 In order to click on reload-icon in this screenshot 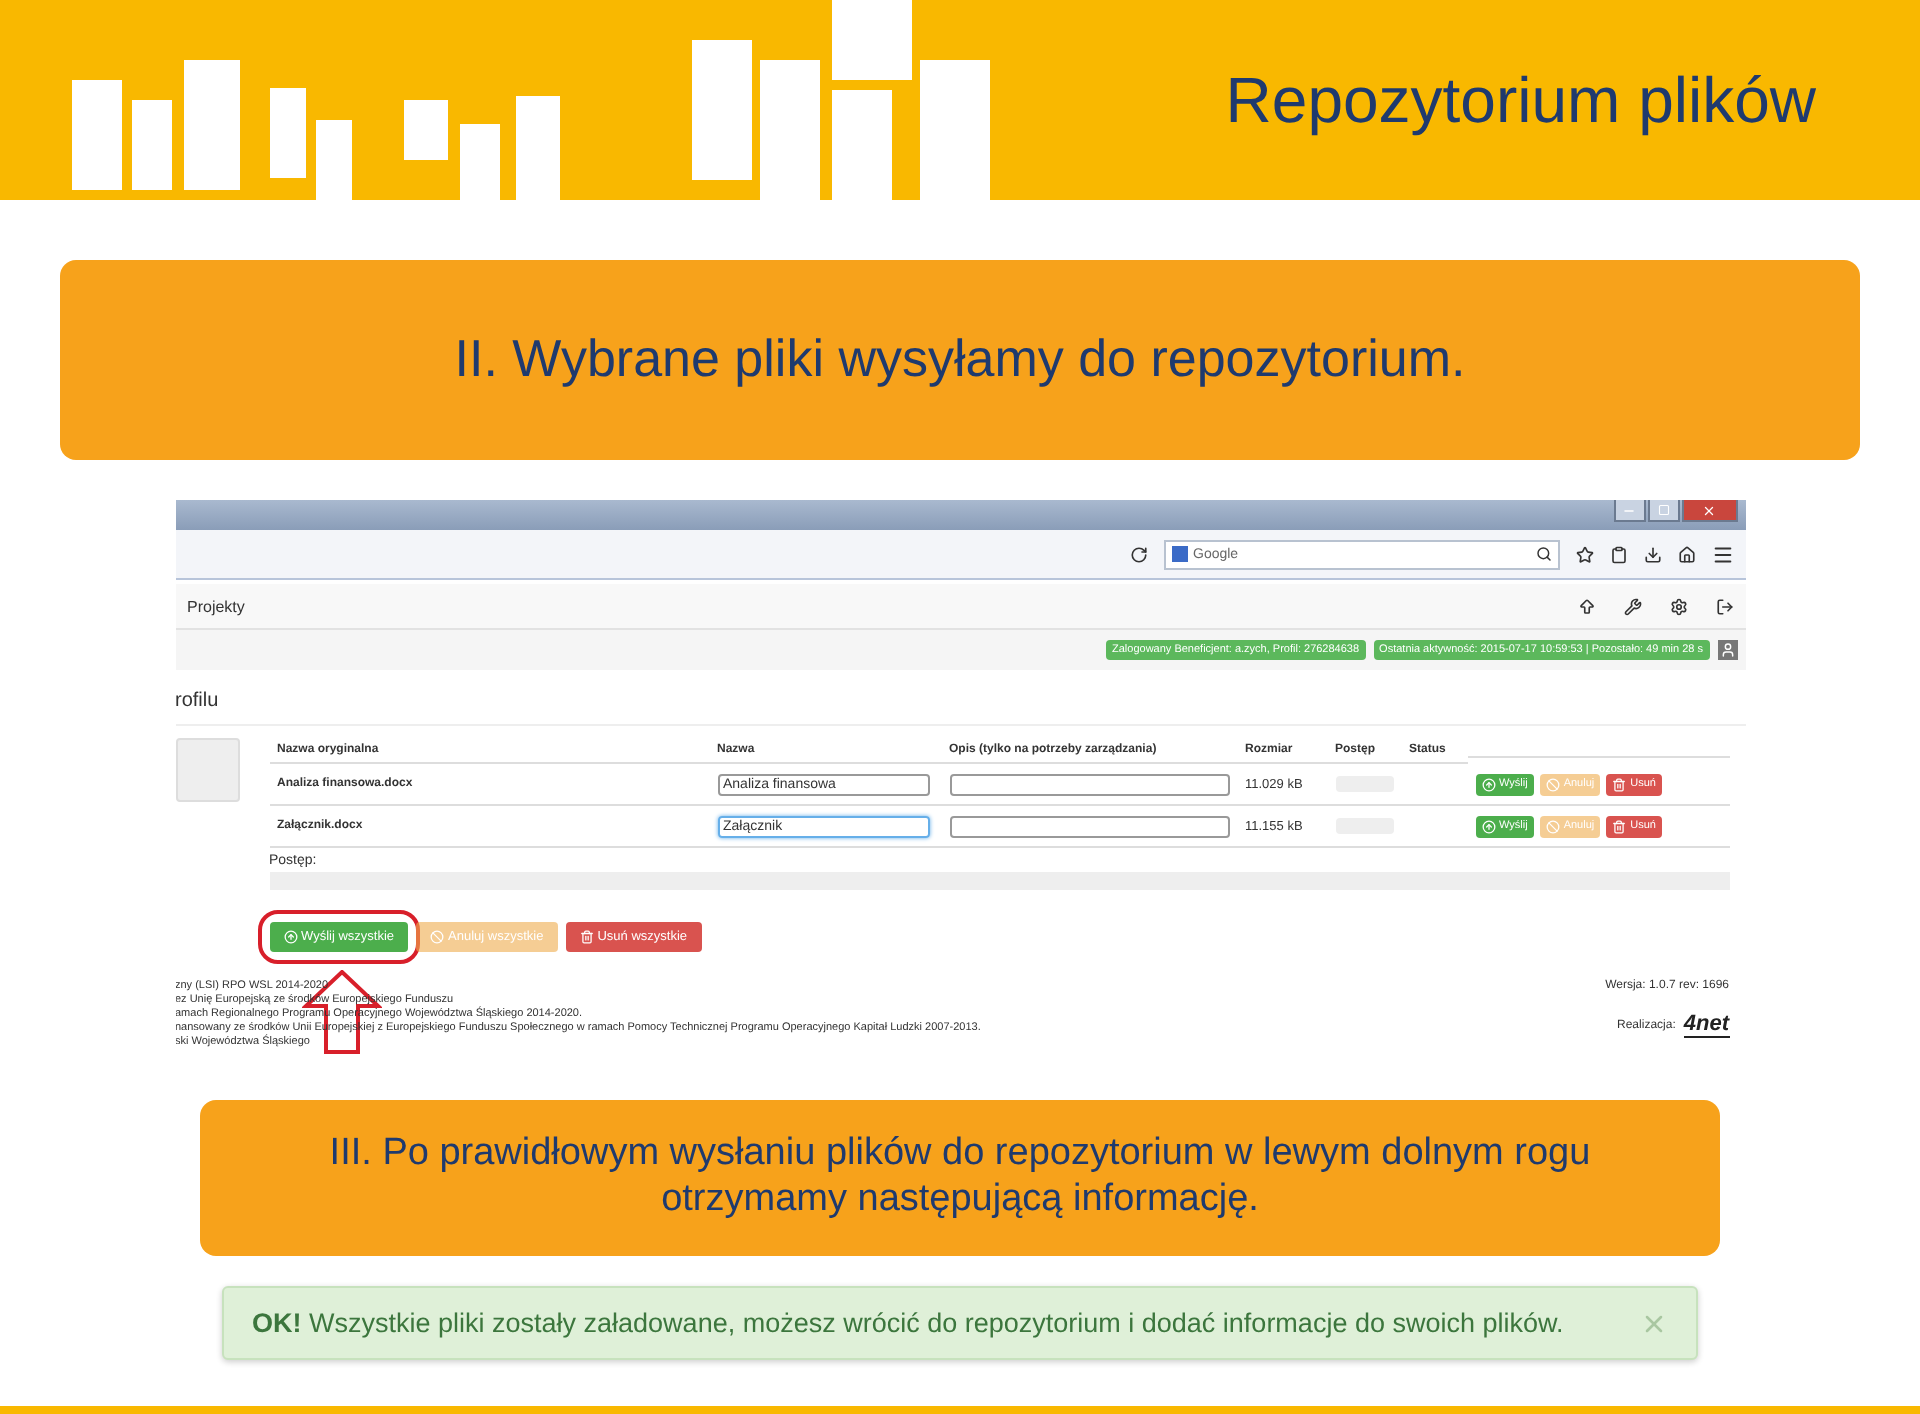, I will do `click(1138, 554)`.